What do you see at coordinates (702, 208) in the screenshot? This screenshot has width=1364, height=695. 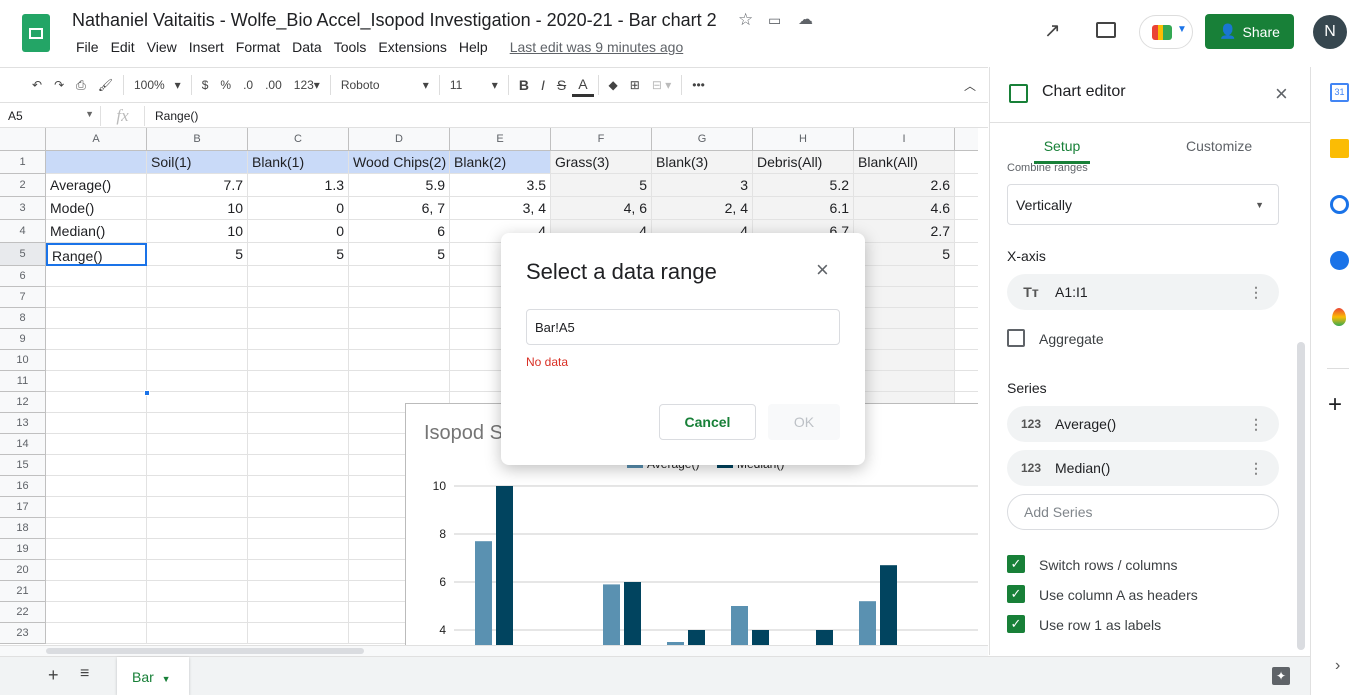 I see `cell: 2, 4` at bounding box center [702, 208].